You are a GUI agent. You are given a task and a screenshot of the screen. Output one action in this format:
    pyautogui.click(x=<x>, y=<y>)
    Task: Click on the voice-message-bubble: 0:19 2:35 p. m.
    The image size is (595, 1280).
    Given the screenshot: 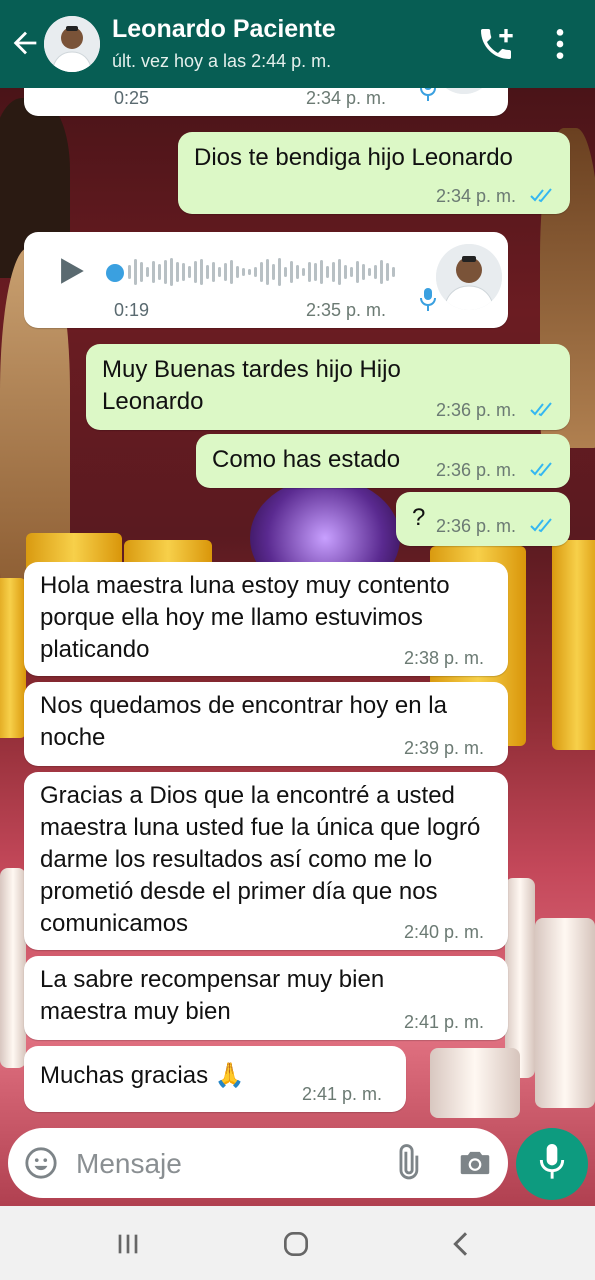 What is the action you would take?
    pyautogui.click(x=266, y=280)
    